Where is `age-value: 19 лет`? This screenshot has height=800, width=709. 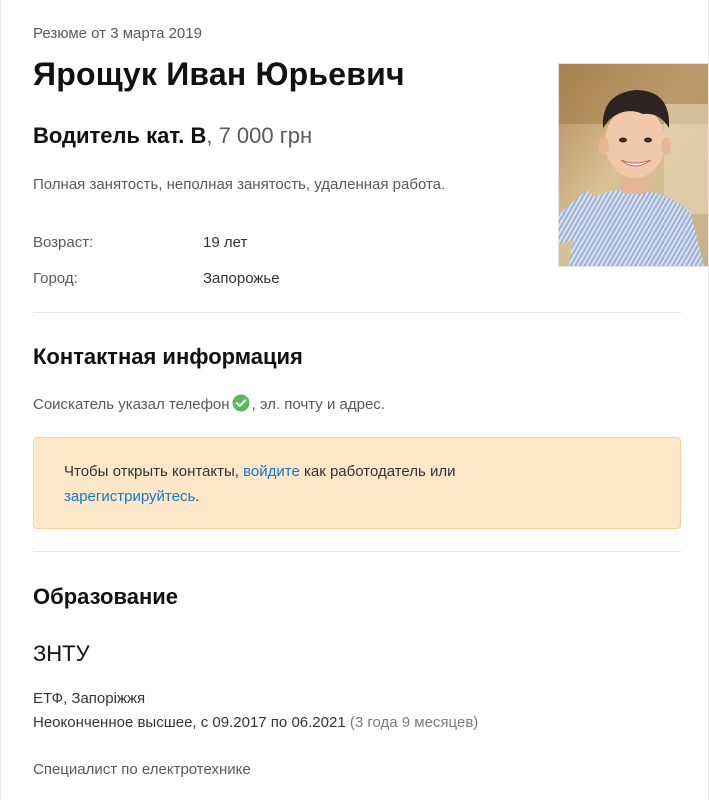 age-value: 19 лет is located at coordinates (225, 242).